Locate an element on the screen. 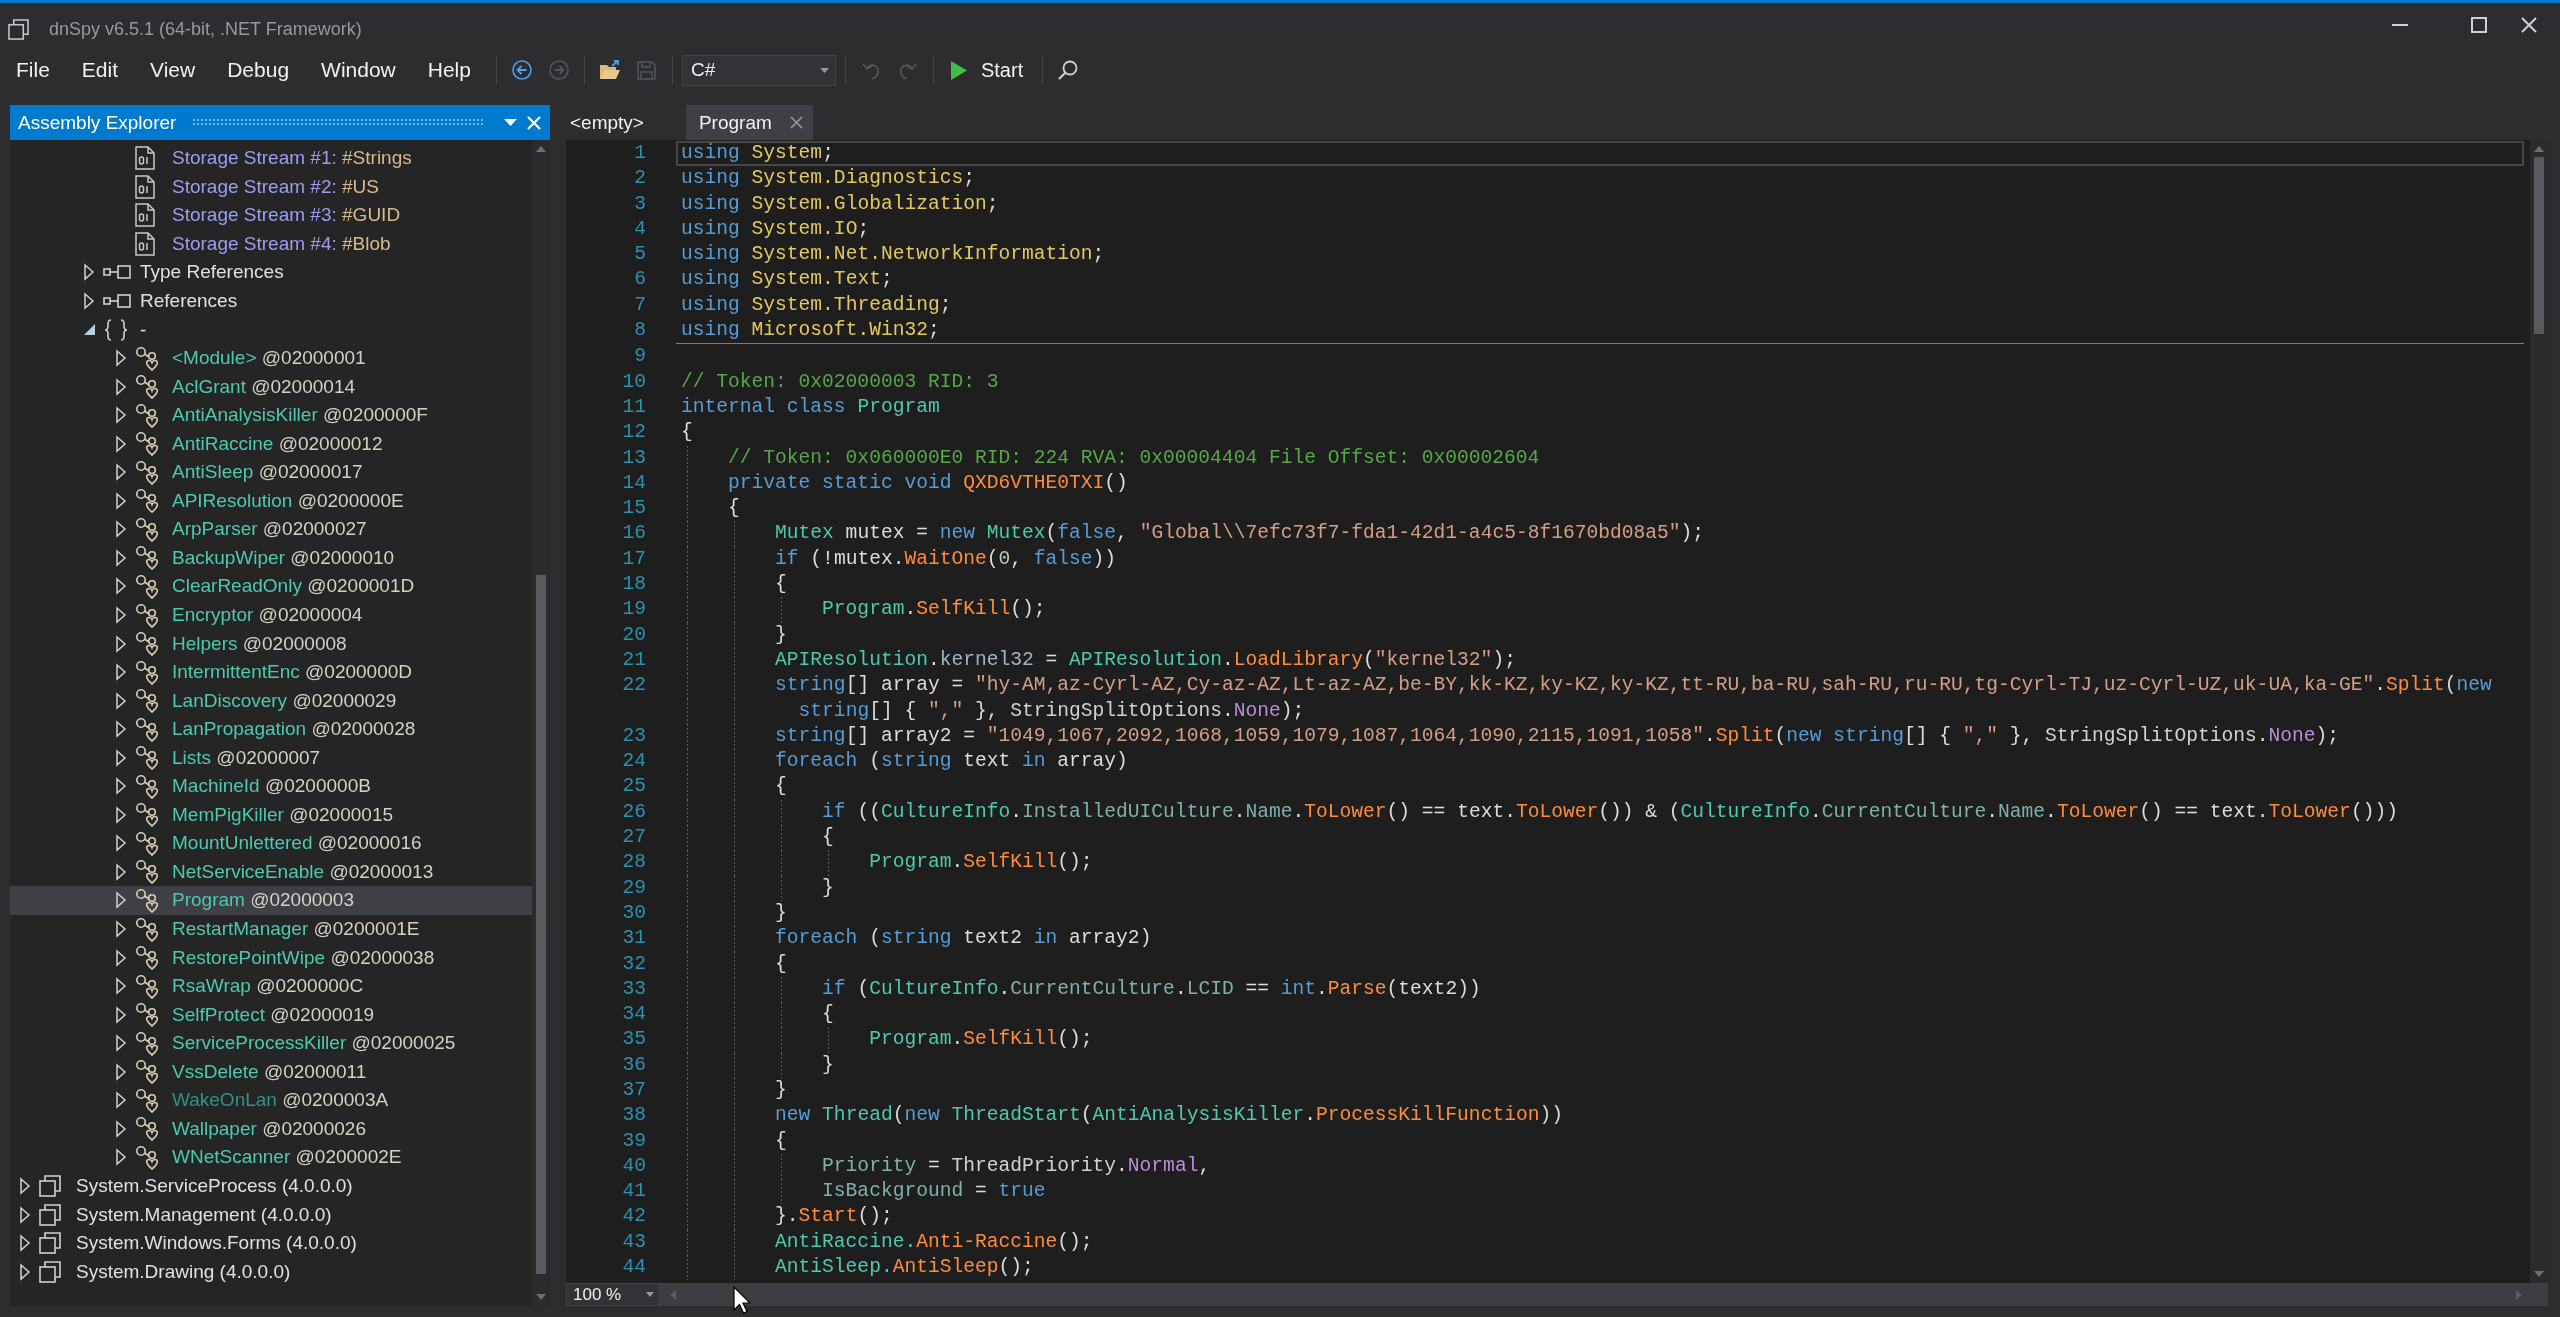 This screenshot has width=2560, height=1317. tree-item: LanDiscovery @02000029 is located at coordinates (271, 700).